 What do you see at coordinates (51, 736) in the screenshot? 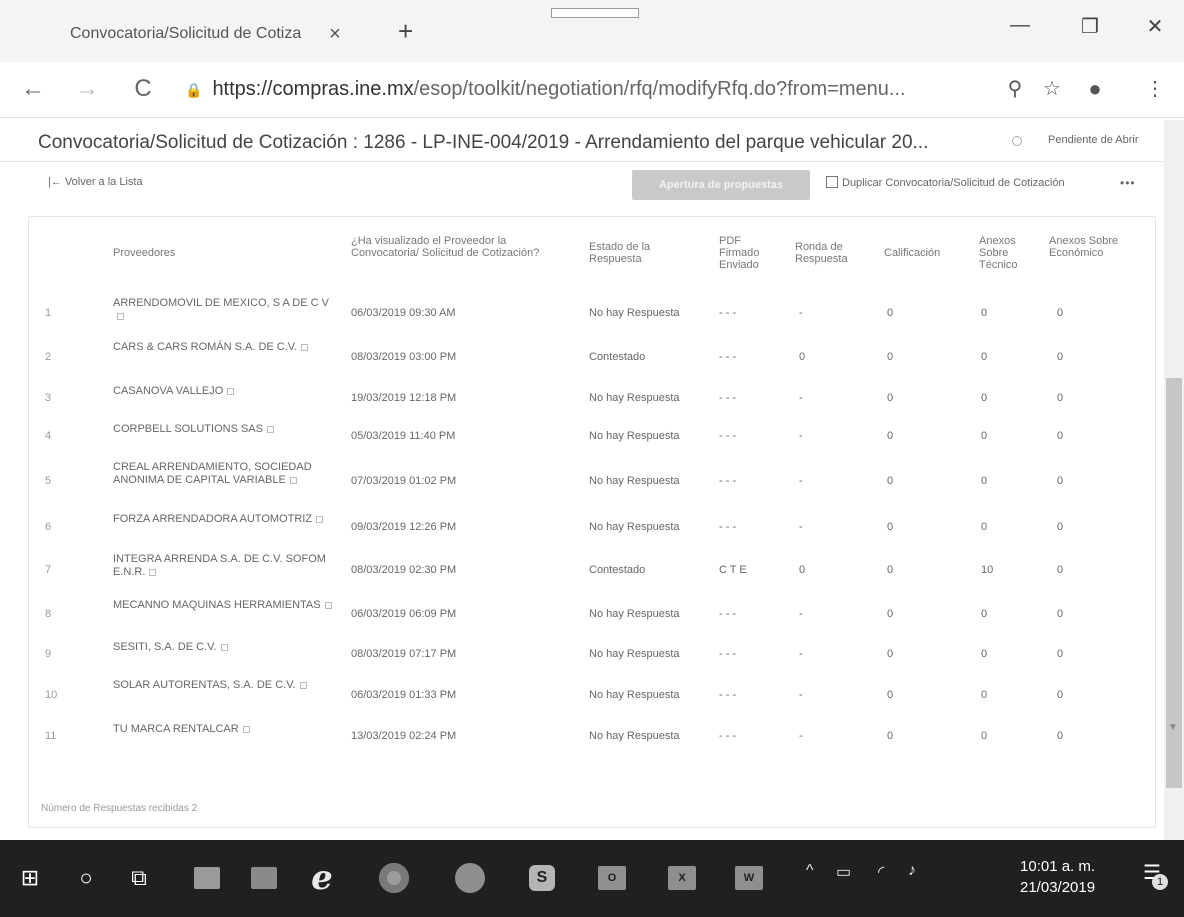
I see `row-number-text: 11` at bounding box center [51, 736].